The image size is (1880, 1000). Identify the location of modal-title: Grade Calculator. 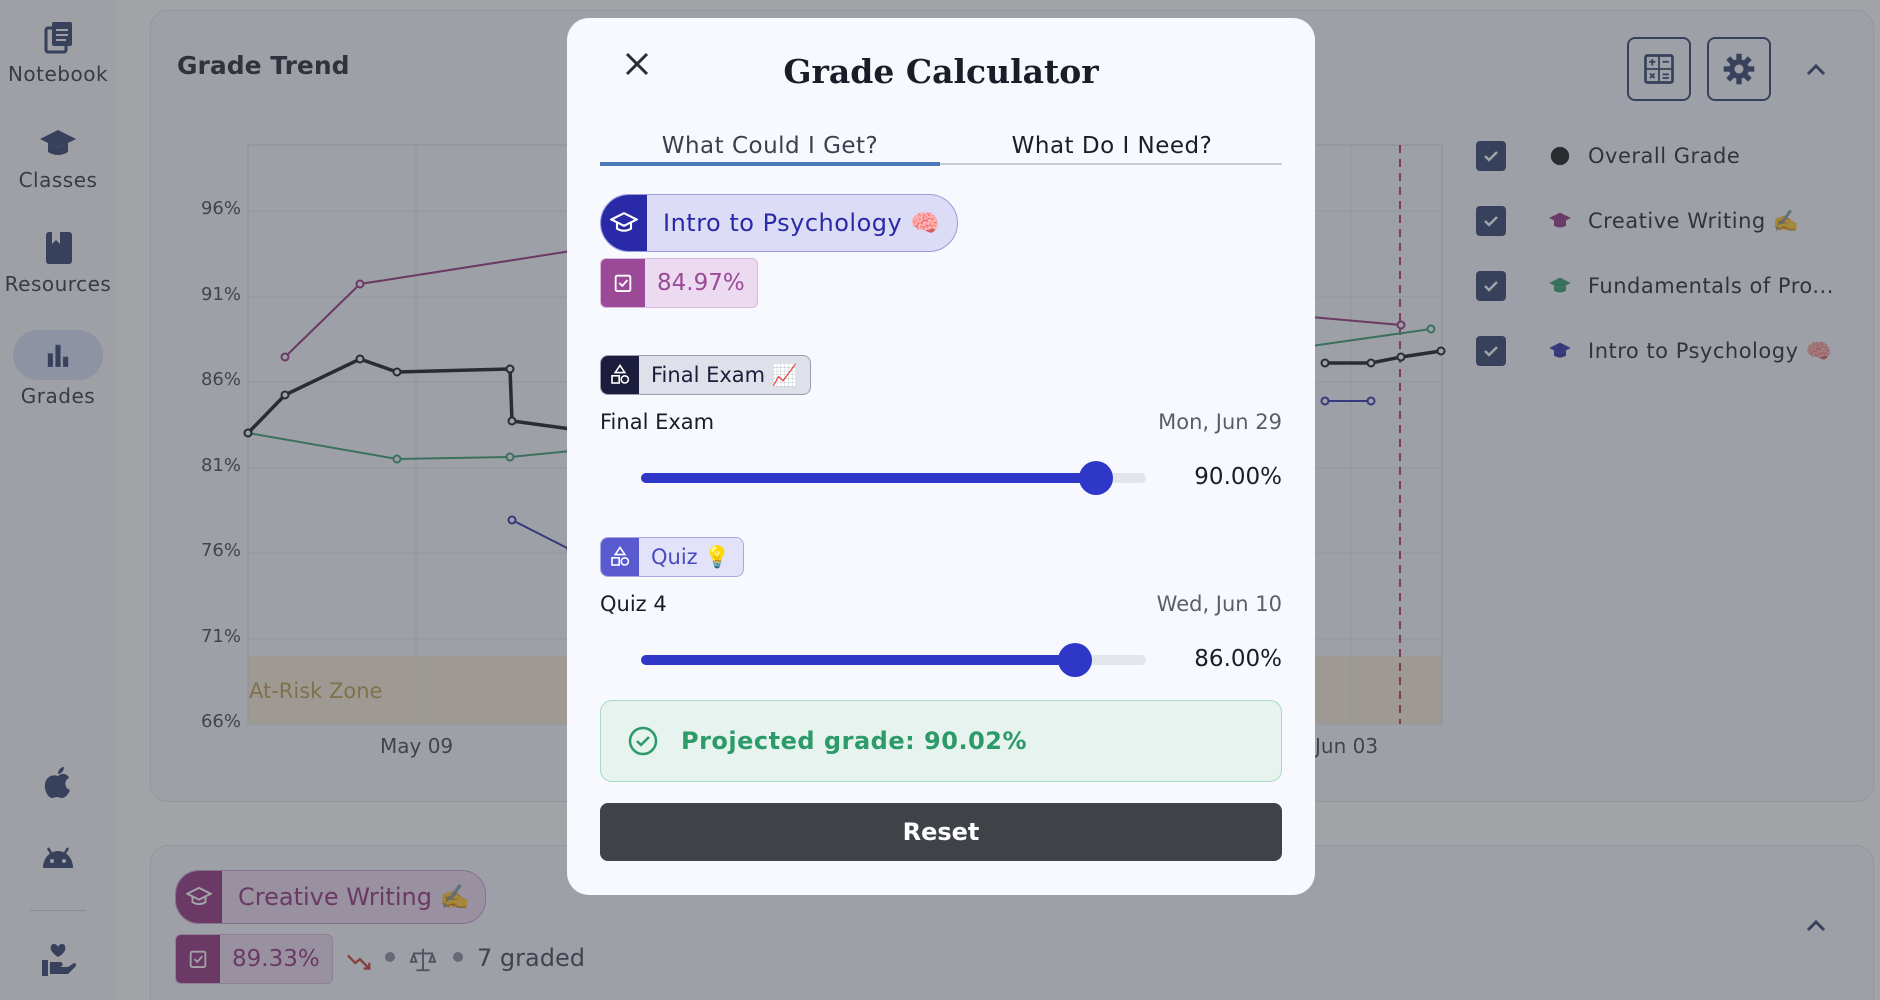
(941, 71).